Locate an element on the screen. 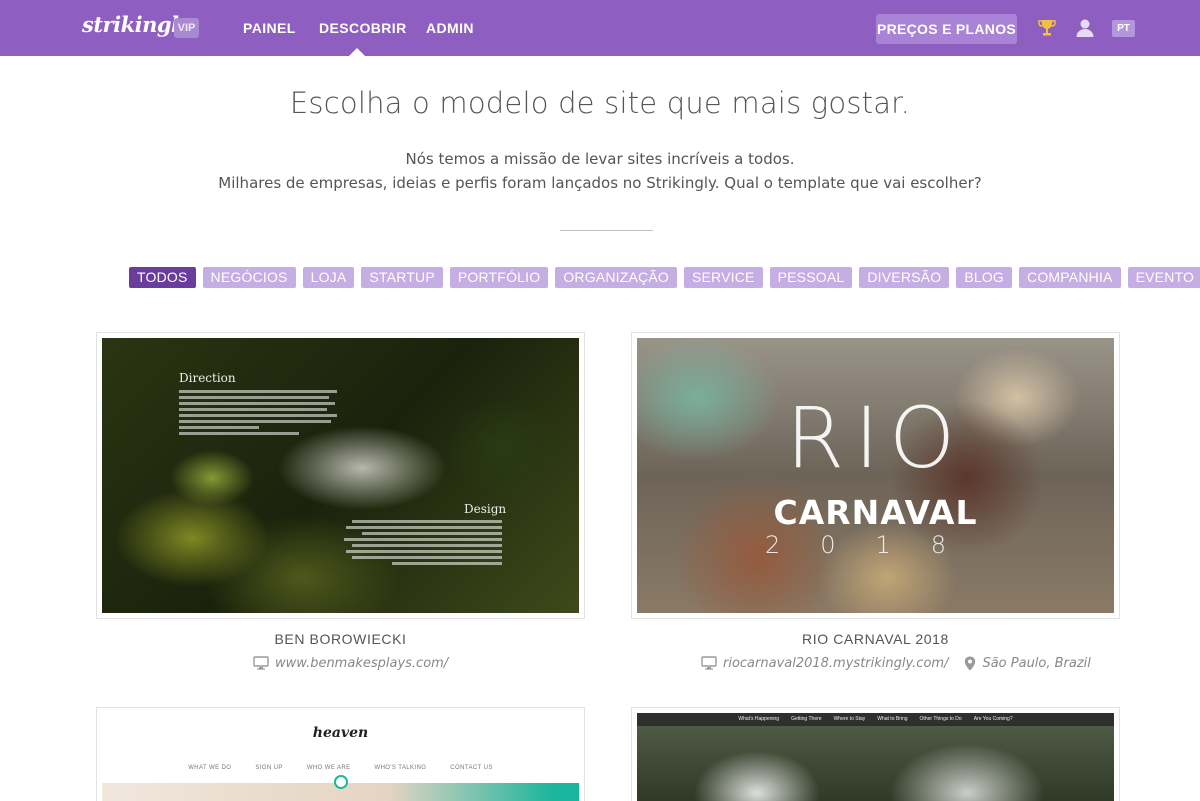 This screenshot has height=801, width=1200. nav-link-painel: PAINEL is located at coordinates (269, 28).